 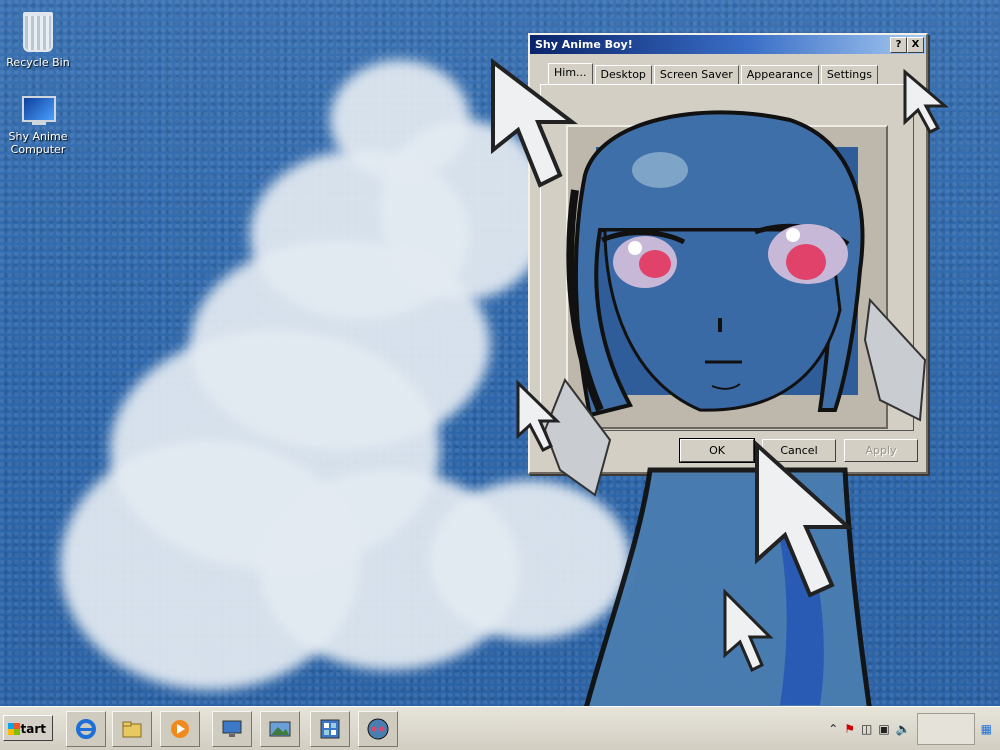 What do you see at coordinates (898, 45) in the screenshot?
I see `help-button: ?` at bounding box center [898, 45].